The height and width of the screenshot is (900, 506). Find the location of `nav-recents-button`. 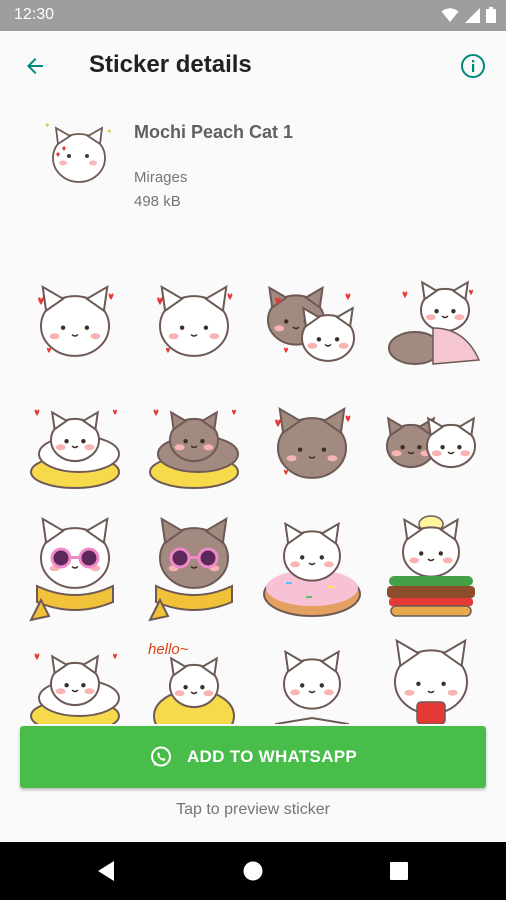

nav-recents-button is located at coordinates (399, 871).